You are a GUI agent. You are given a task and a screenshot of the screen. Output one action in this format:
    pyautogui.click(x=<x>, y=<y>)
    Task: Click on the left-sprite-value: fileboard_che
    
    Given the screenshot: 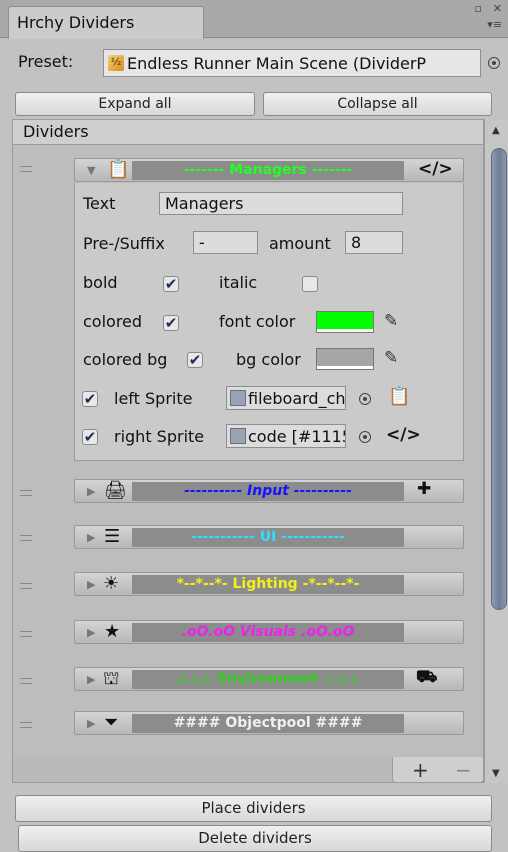 What is the action you would take?
    pyautogui.click(x=297, y=398)
    